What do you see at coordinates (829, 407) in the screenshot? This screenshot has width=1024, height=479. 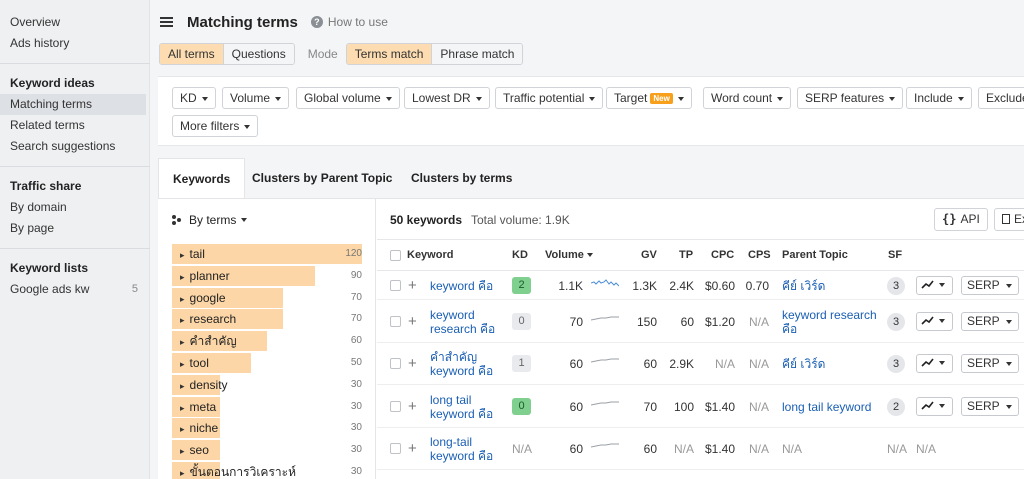 I see `parent-topic-link: long tail keyword` at bounding box center [829, 407].